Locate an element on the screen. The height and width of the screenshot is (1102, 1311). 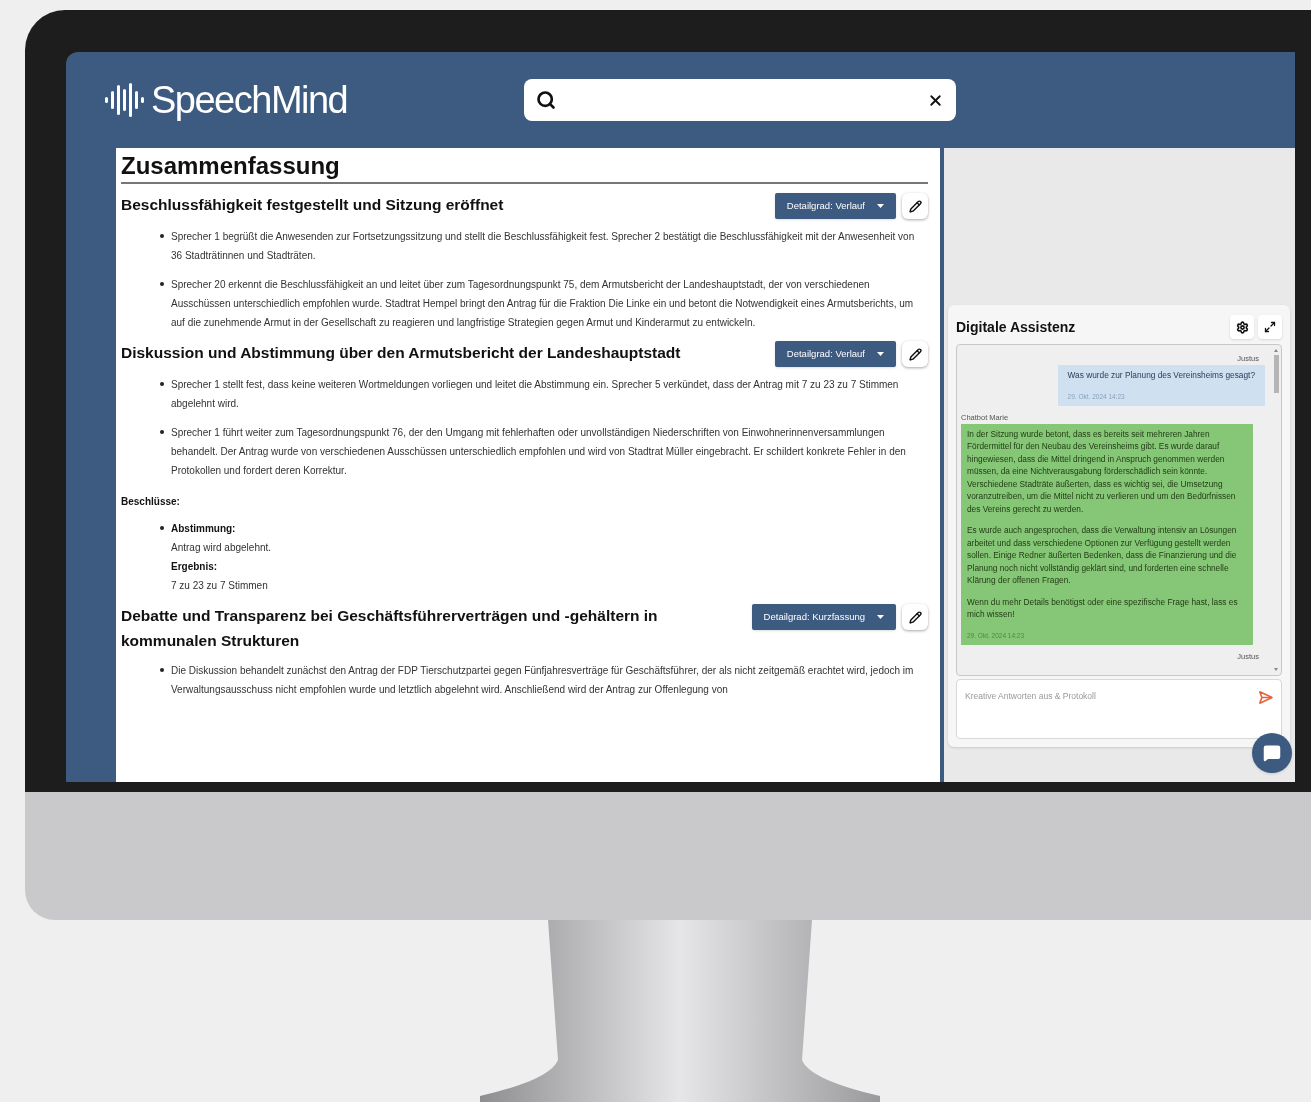
settings-button is located at coordinates (1242, 327).